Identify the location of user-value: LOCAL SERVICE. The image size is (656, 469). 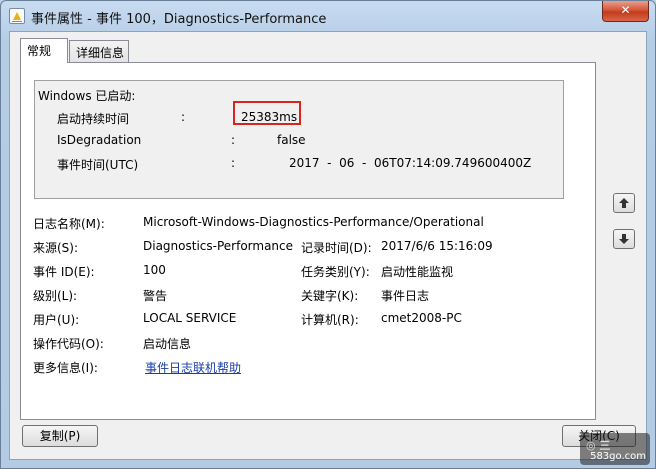
(189, 318).